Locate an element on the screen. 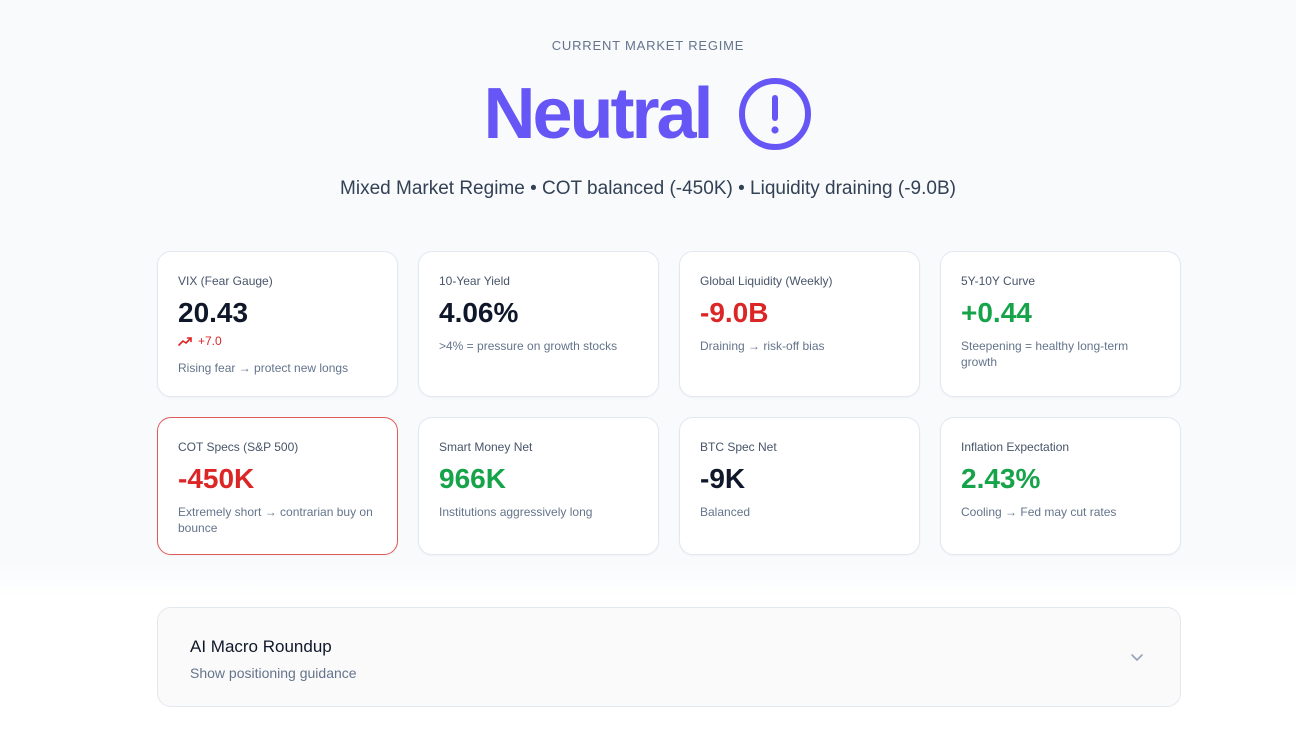  metric-delta: +7.0 is located at coordinates (277, 341).